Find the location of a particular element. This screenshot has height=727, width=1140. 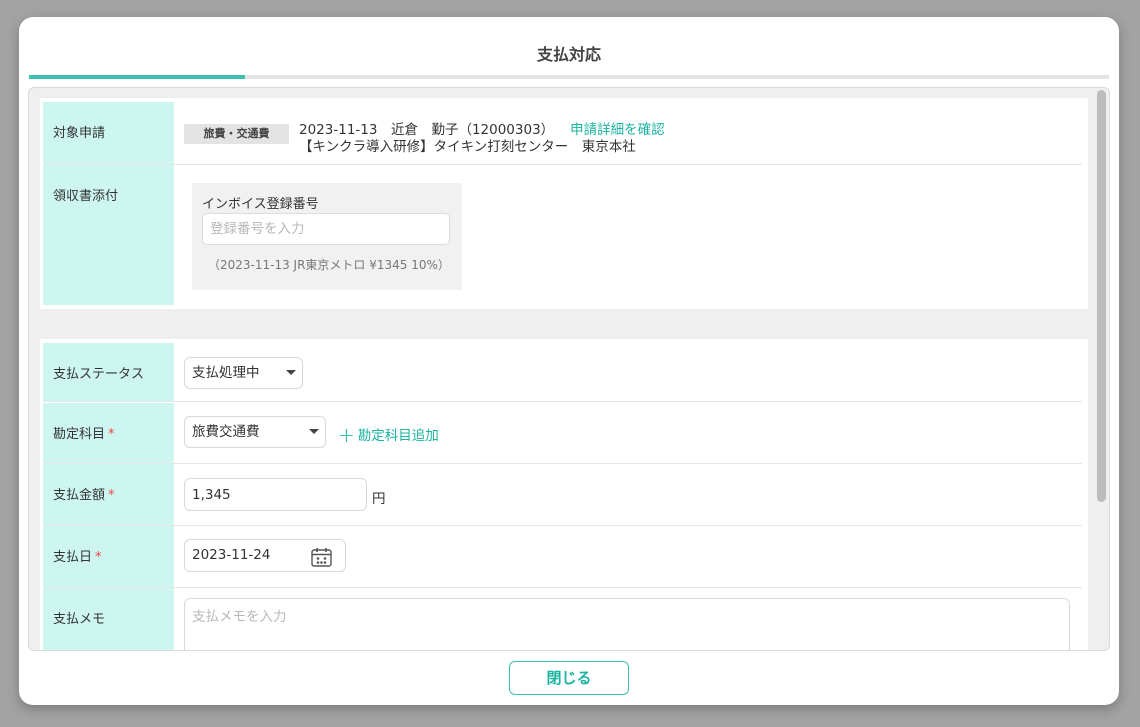

status-select: 支払処理中 is located at coordinates (243, 373).